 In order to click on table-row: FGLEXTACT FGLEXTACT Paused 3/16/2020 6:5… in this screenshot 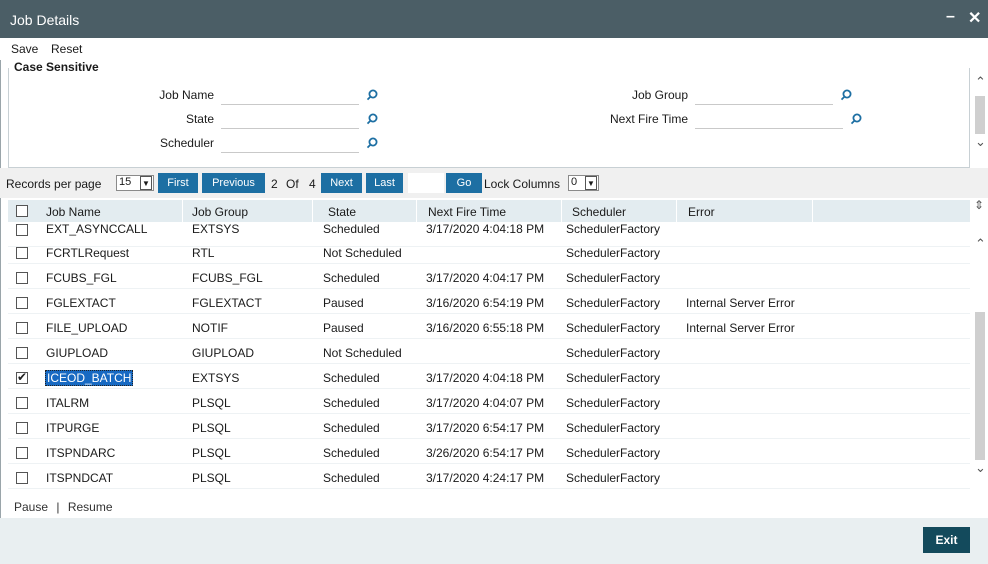, I will do `click(489, 301)`.